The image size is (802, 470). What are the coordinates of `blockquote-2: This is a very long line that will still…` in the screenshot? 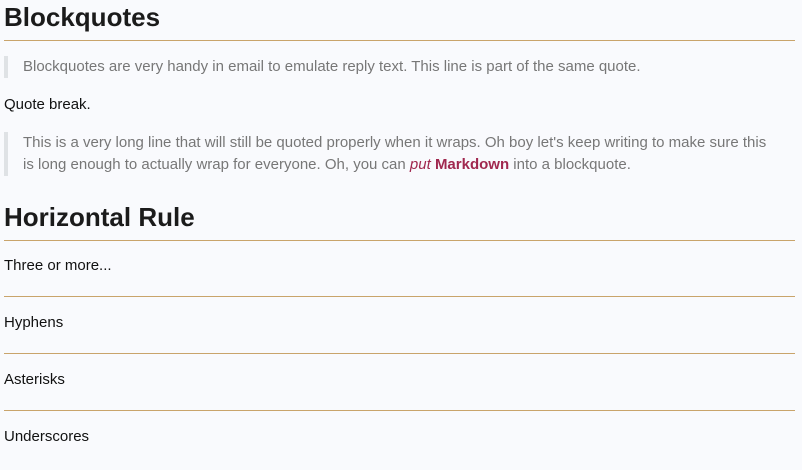 It's located at (399, 154).